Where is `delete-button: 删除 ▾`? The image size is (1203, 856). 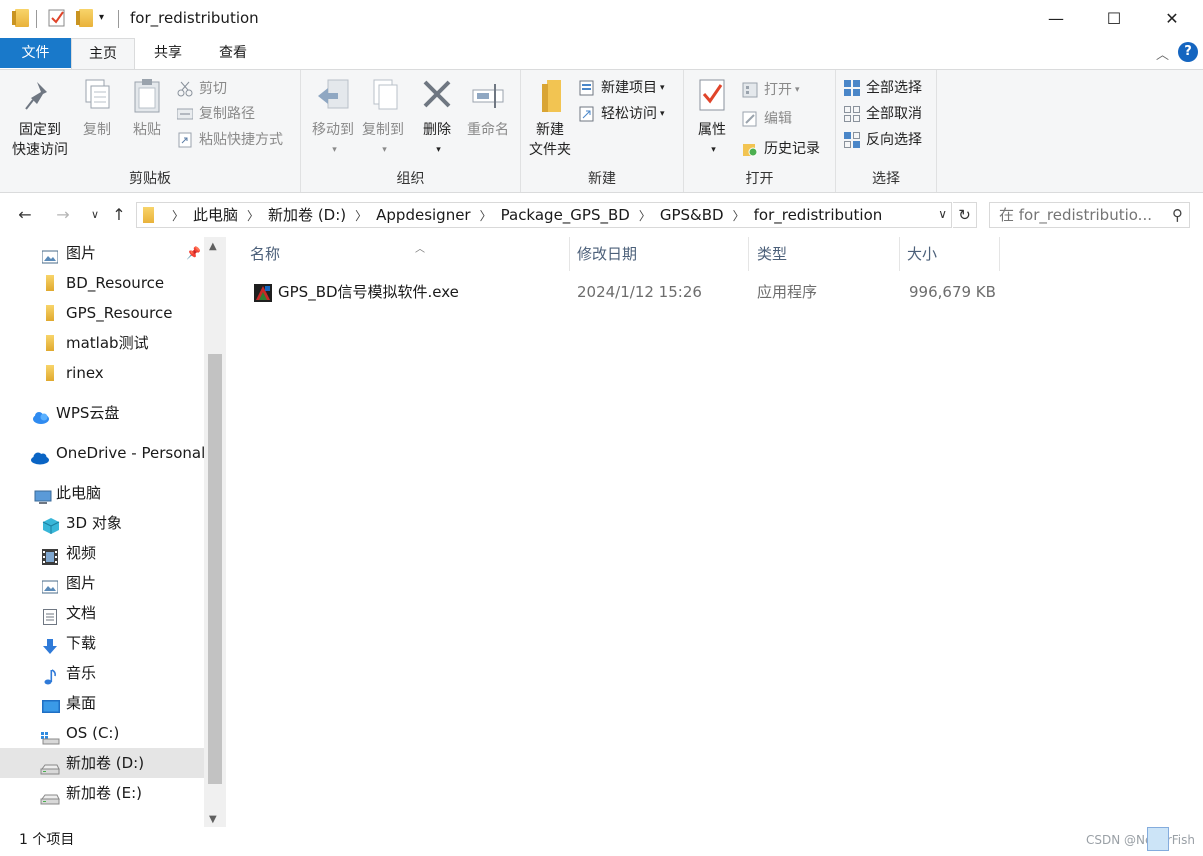 delete-button: 删除 ▾ is located at coordinates (437, 118).